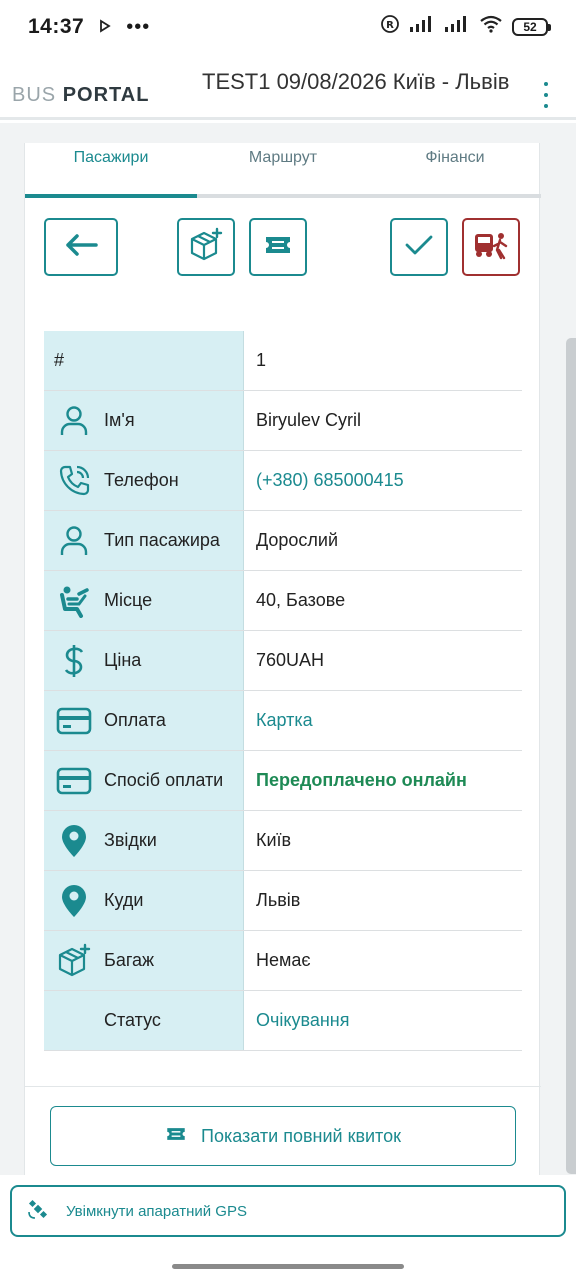  I want to click on row-value: Очікування, so click(303, 1020).